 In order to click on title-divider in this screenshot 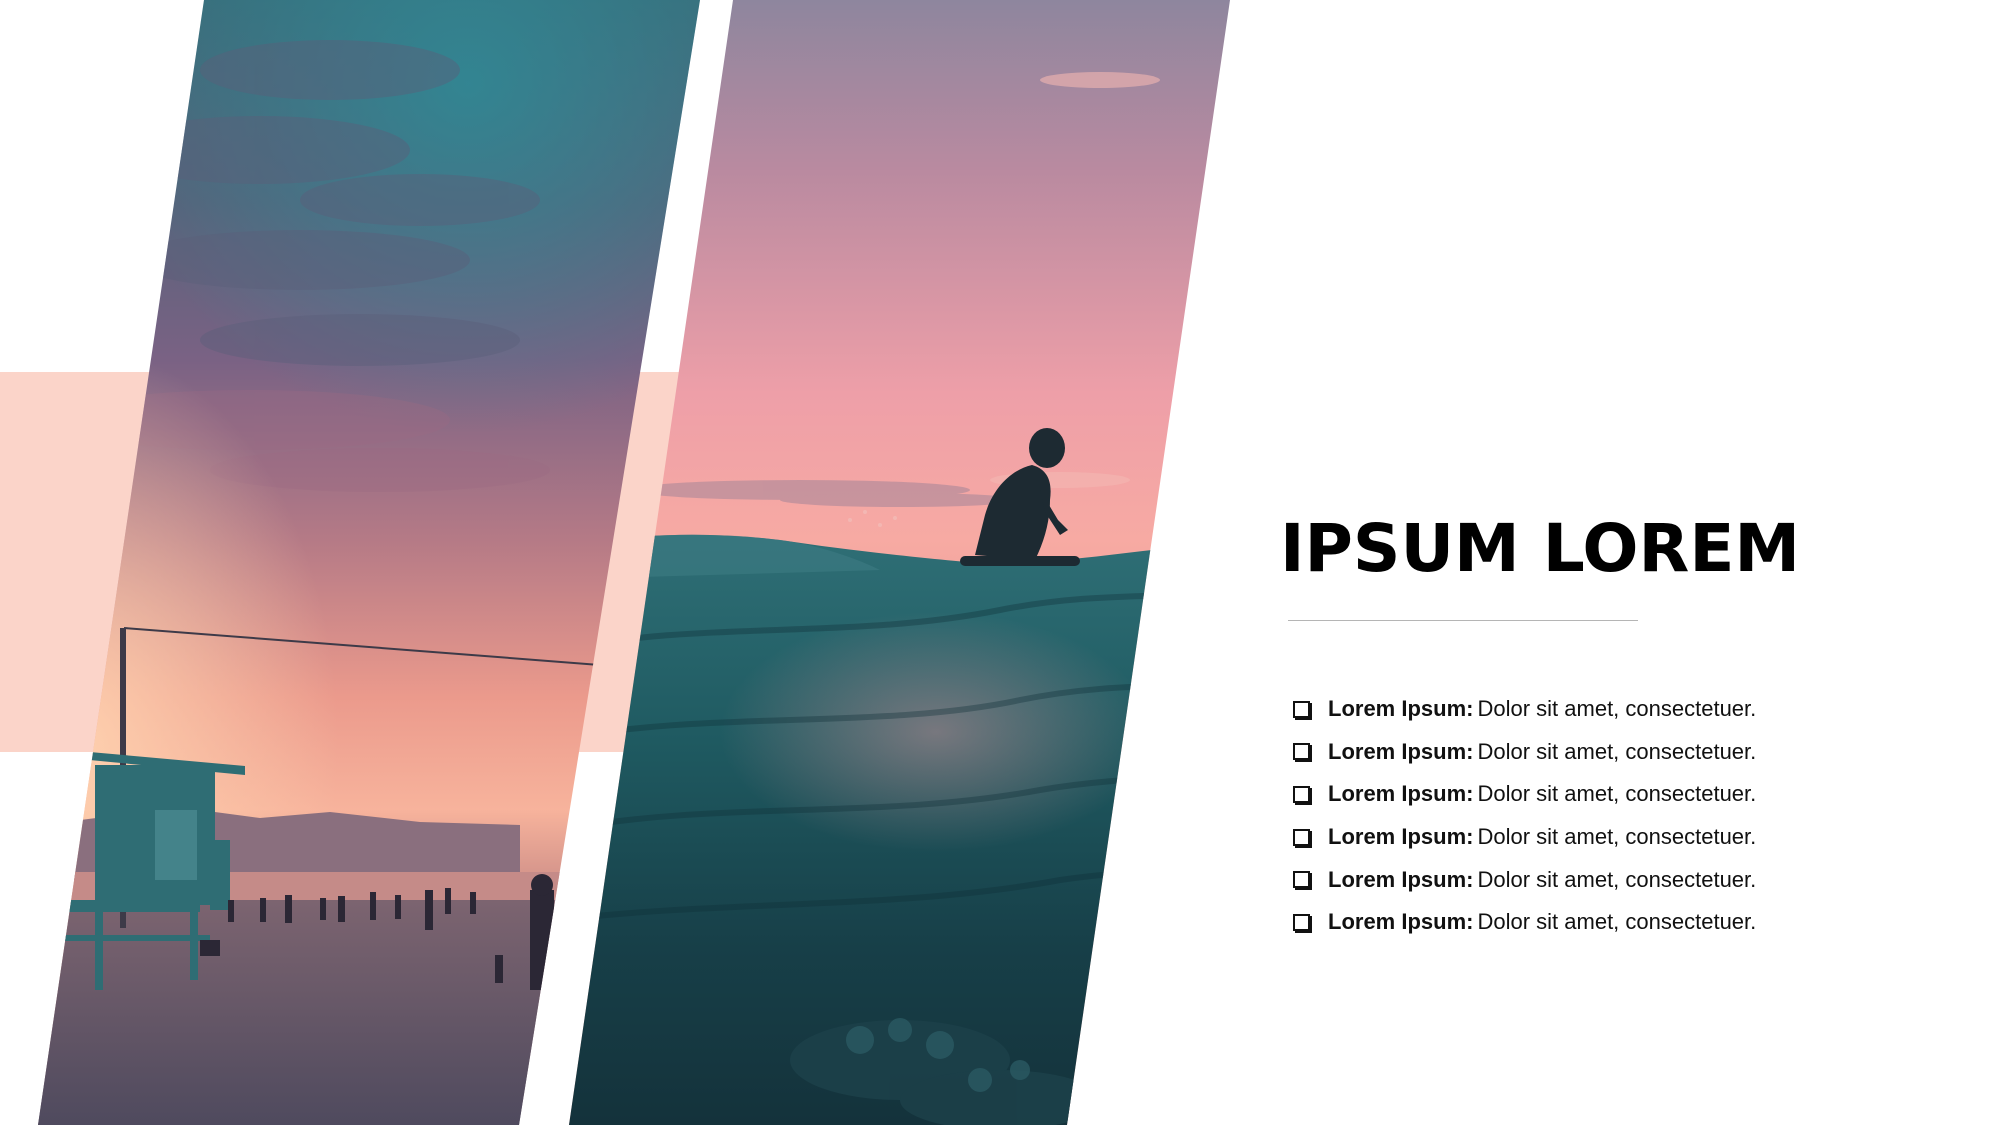, I will do `click(1463, 620)`.